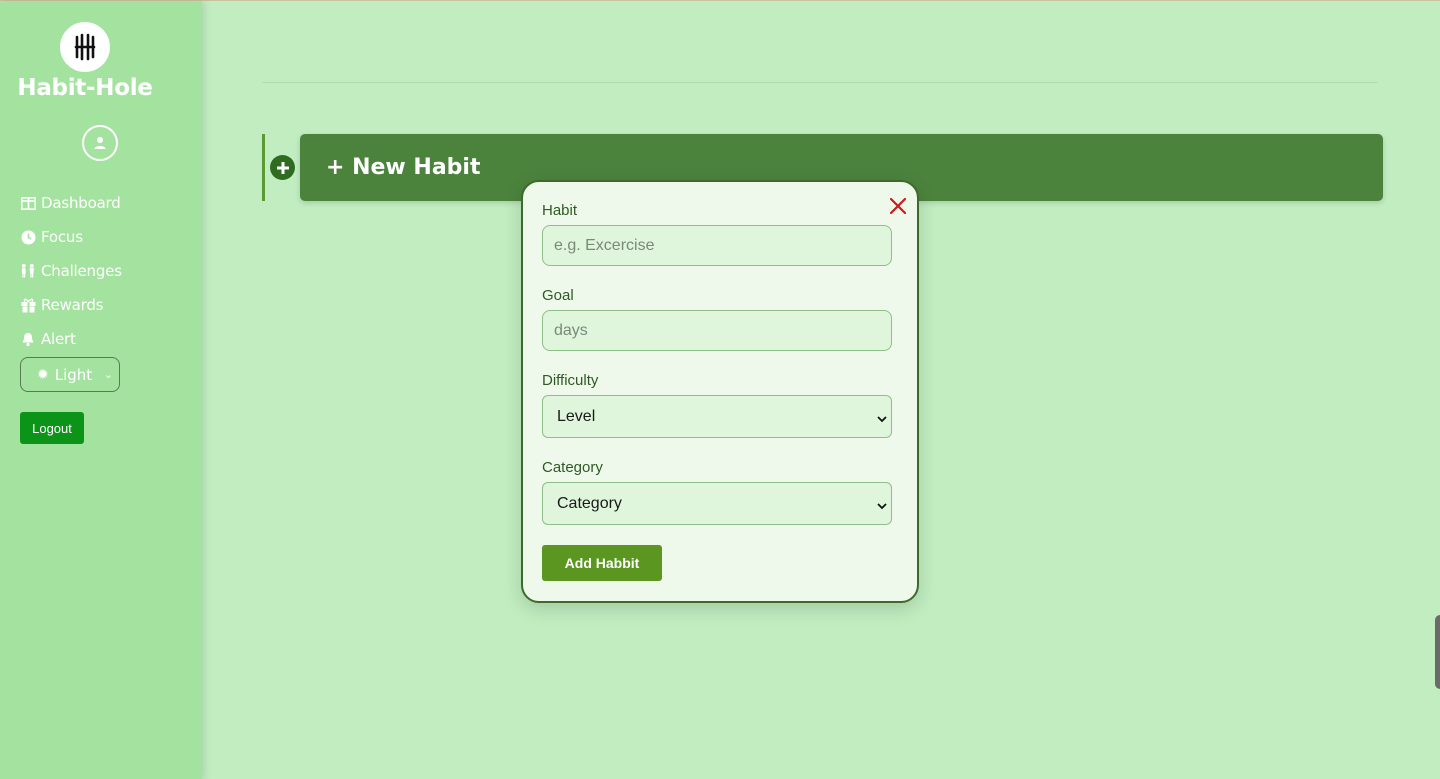 Image resolution: width=1440 pixels, height=779 pixels. I want to click on gift-icon, so click(28, 305).